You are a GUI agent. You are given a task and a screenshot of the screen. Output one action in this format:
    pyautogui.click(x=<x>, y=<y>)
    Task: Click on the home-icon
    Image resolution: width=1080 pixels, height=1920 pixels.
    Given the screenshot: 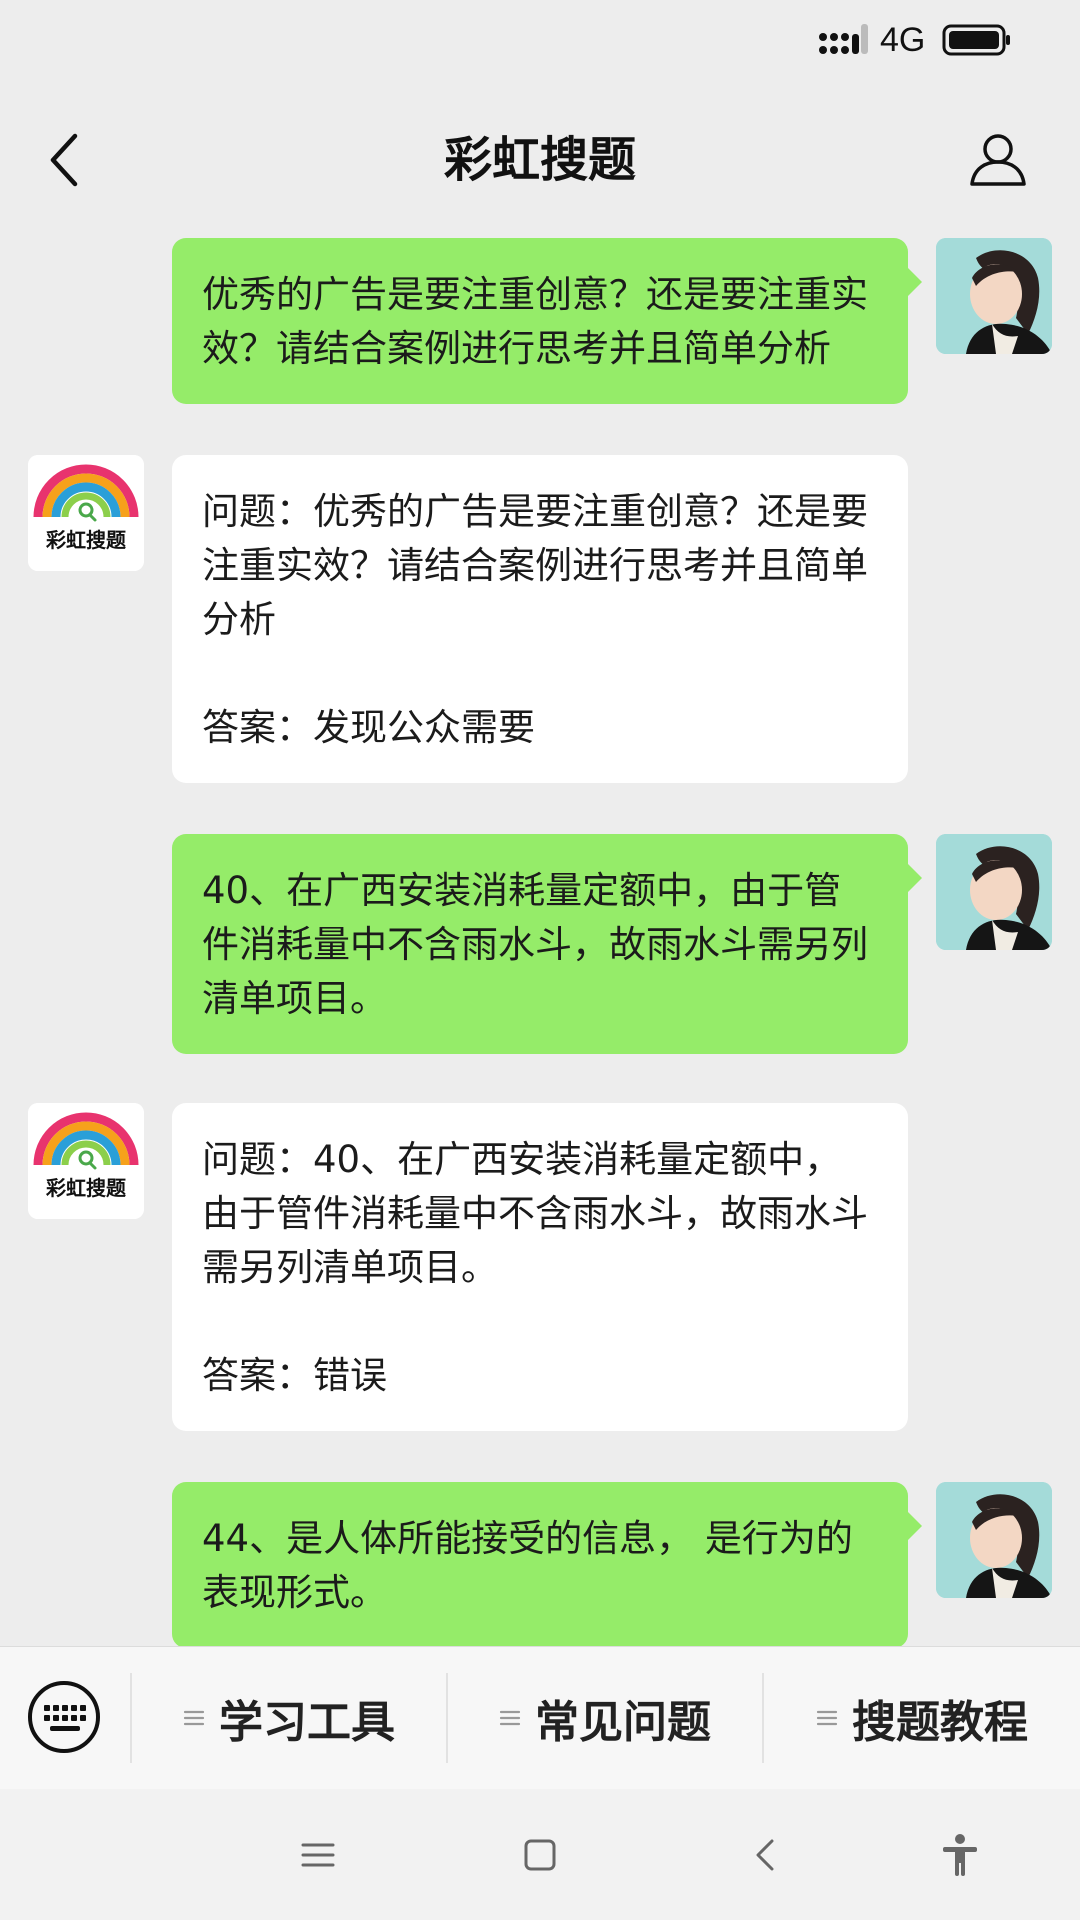 What is the action you would take?
    pyautogui.click(x=540, y=1855)
    